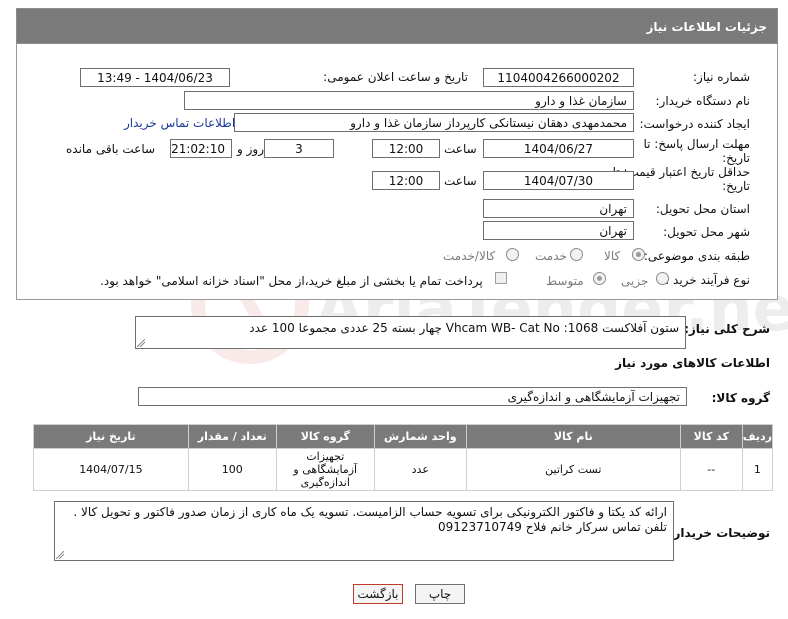  What do you see at coordinates (707, 280) in the screenshot?
I see `process-type-label: نوع فرآیند خرید :` at bounding box center [707, 280].